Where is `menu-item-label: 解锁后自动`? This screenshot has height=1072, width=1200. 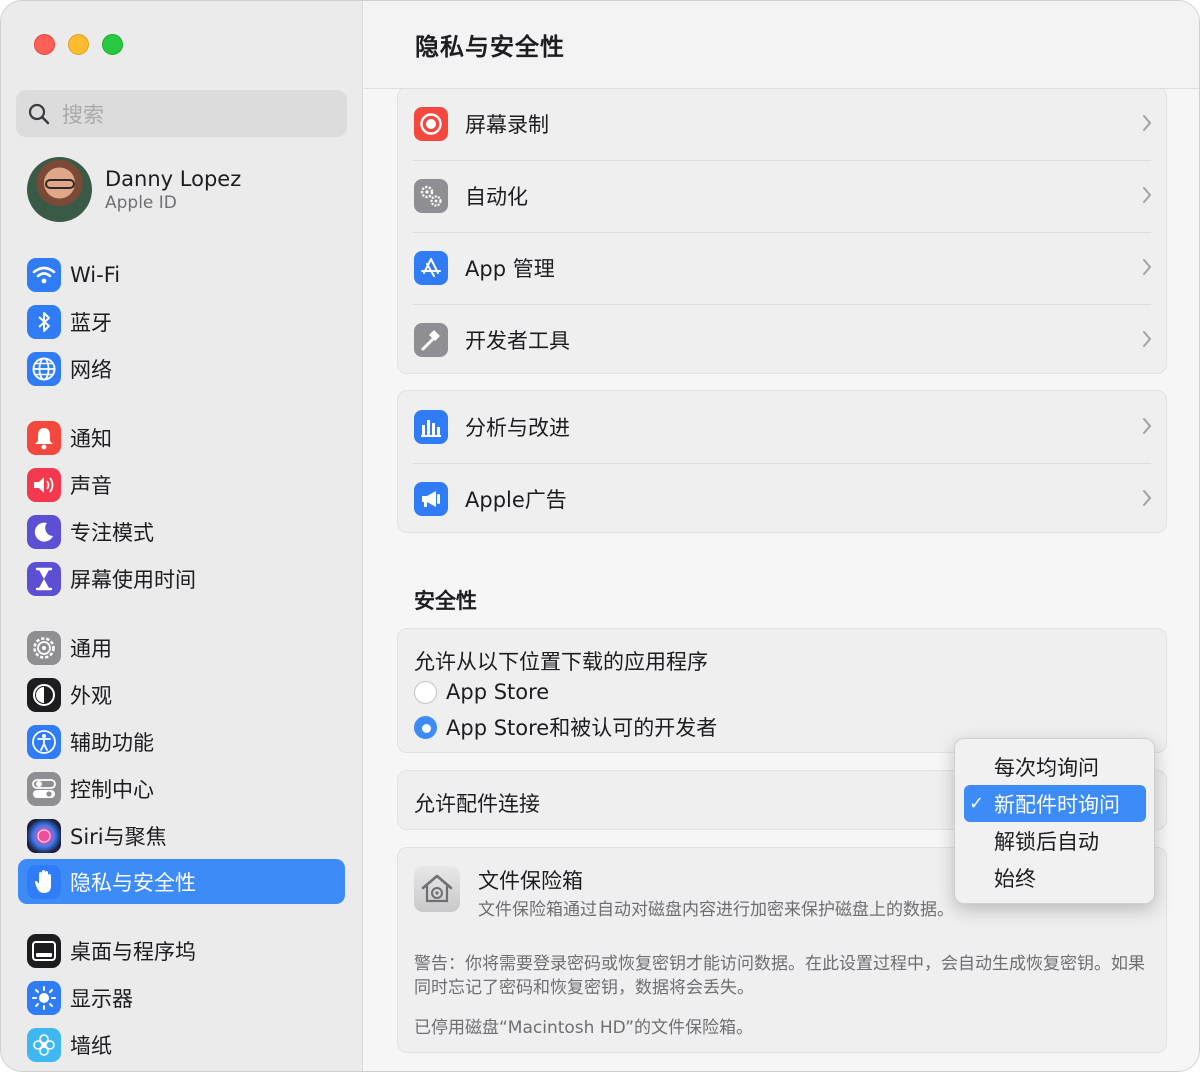
menu-item-label: 解锁后自动 is located at coordinates (1046, 841).